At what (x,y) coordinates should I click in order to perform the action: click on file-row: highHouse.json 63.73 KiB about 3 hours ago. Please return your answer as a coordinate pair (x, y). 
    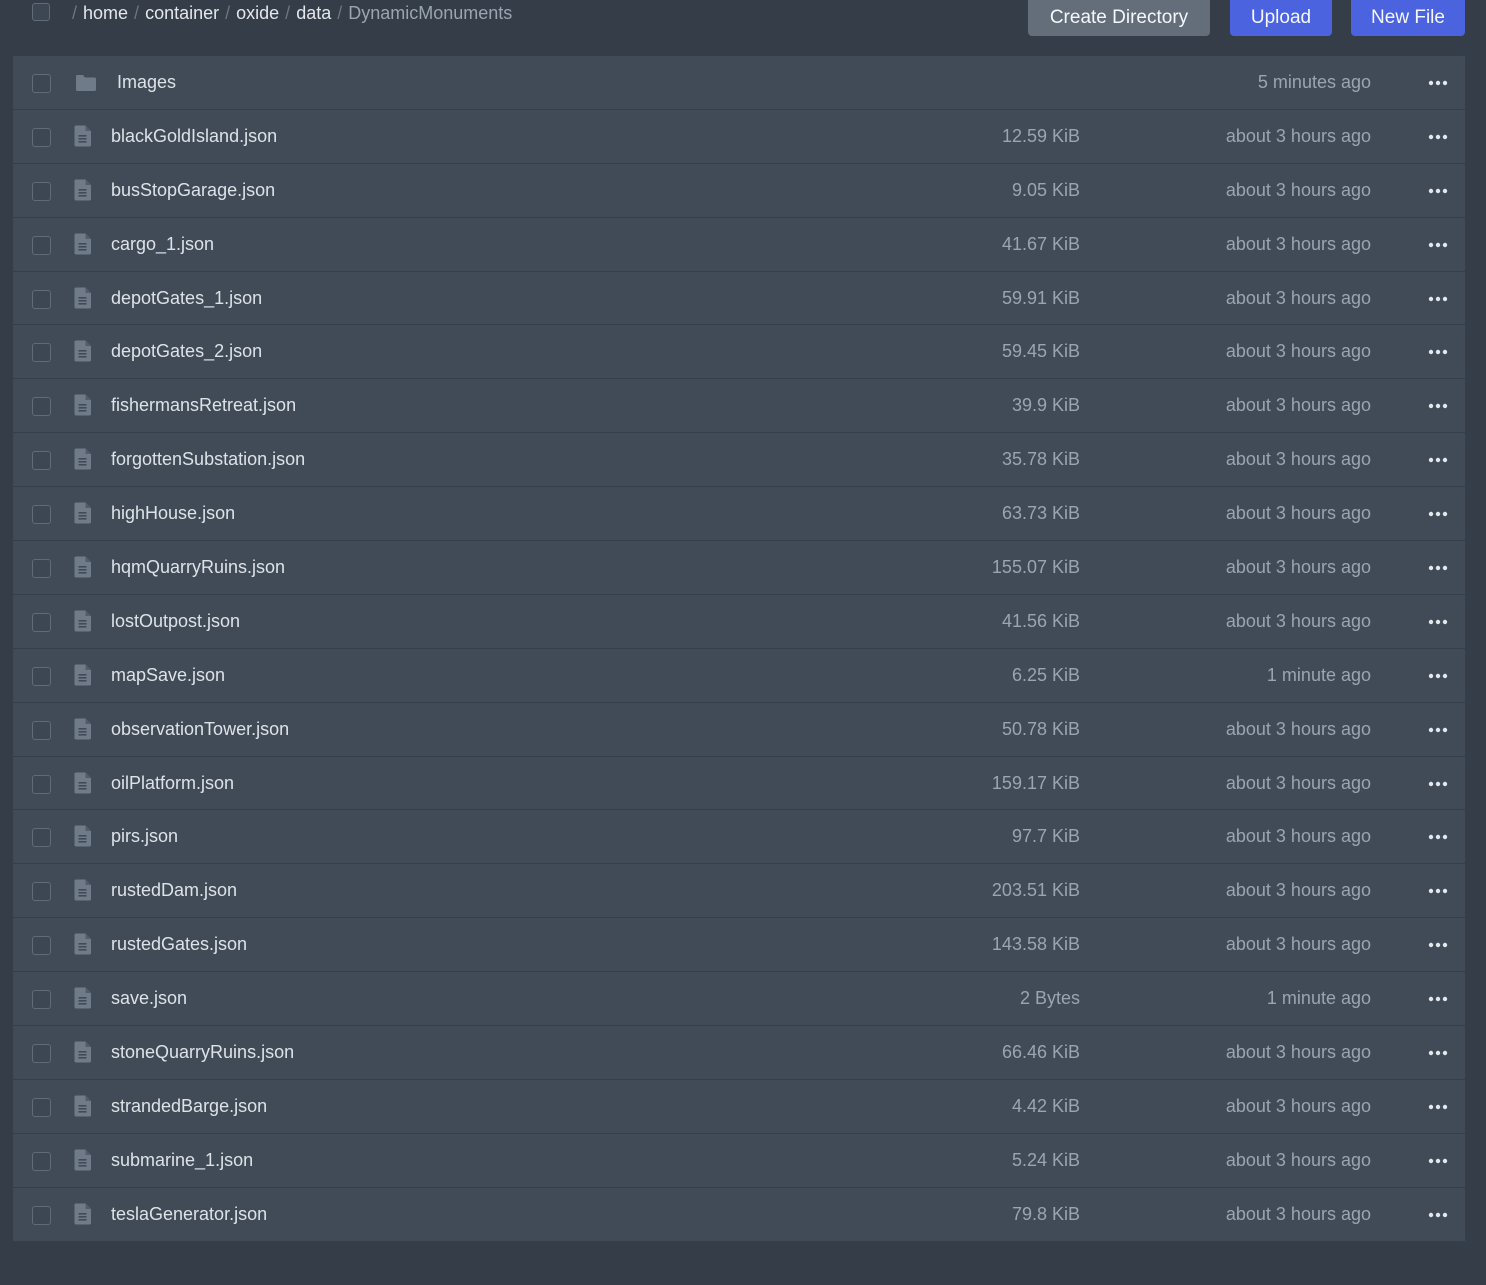
    Looking at the image, I should click on (739, 514).